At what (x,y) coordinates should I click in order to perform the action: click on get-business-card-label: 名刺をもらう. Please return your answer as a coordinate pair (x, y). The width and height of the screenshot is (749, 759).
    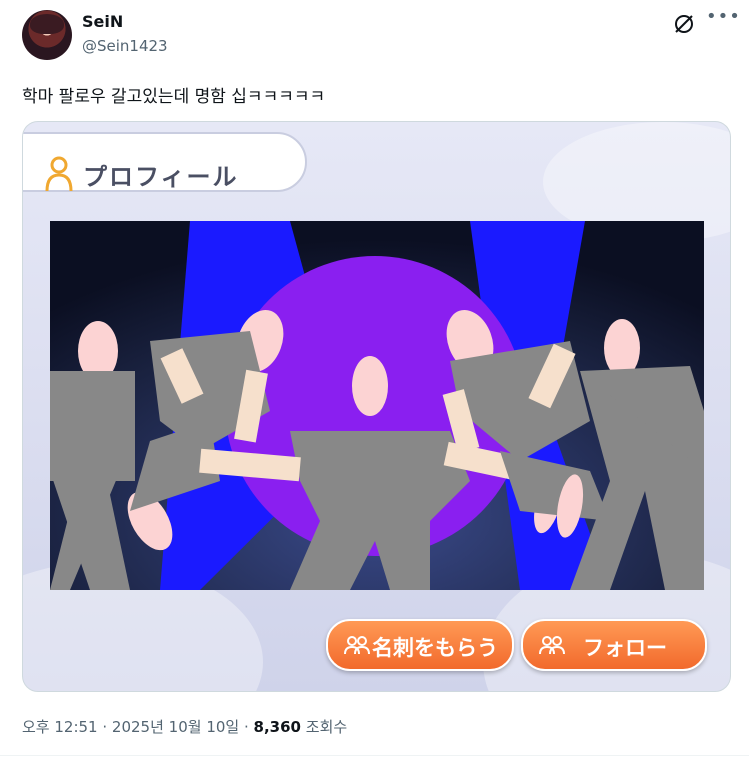
    Looking at the image, I should click on (435, 648).